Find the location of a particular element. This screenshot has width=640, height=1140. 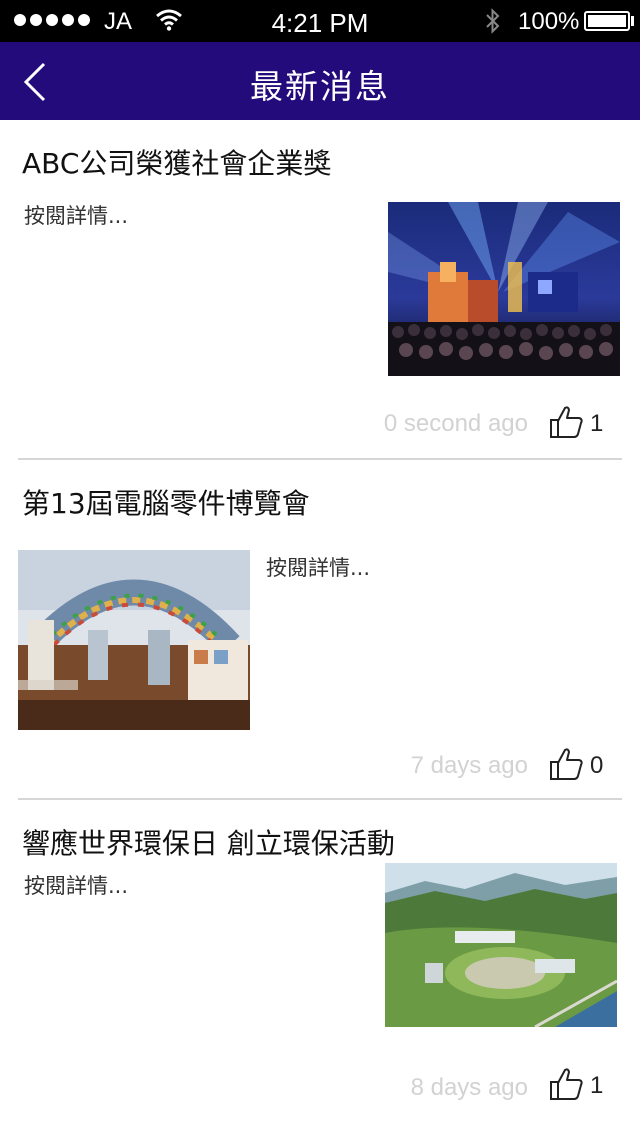

exhibition-hall-photo is located at coordinates (134, 640).